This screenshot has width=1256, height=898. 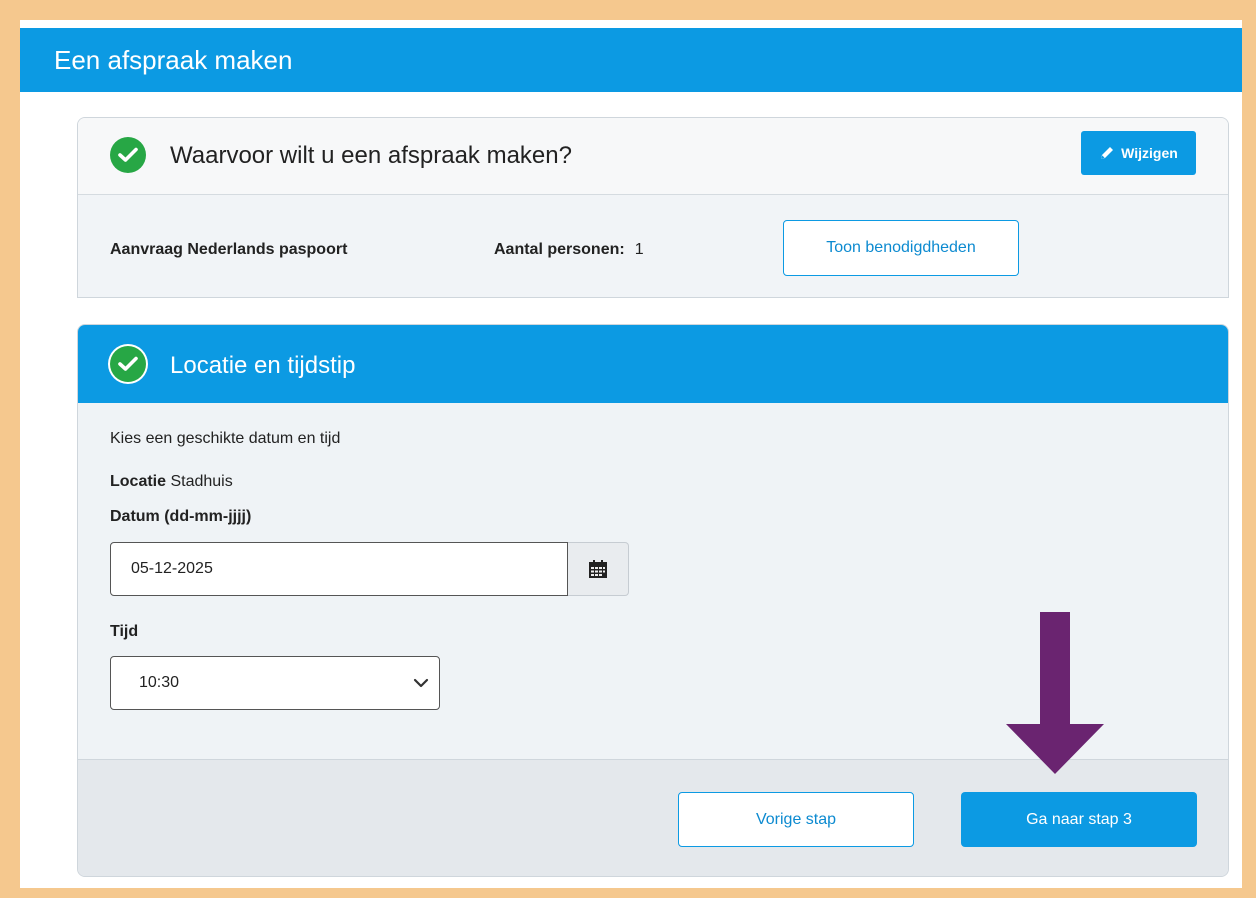 I want to click on next-step-button: Ga naar stap 3, so click(x=1079, y=819).